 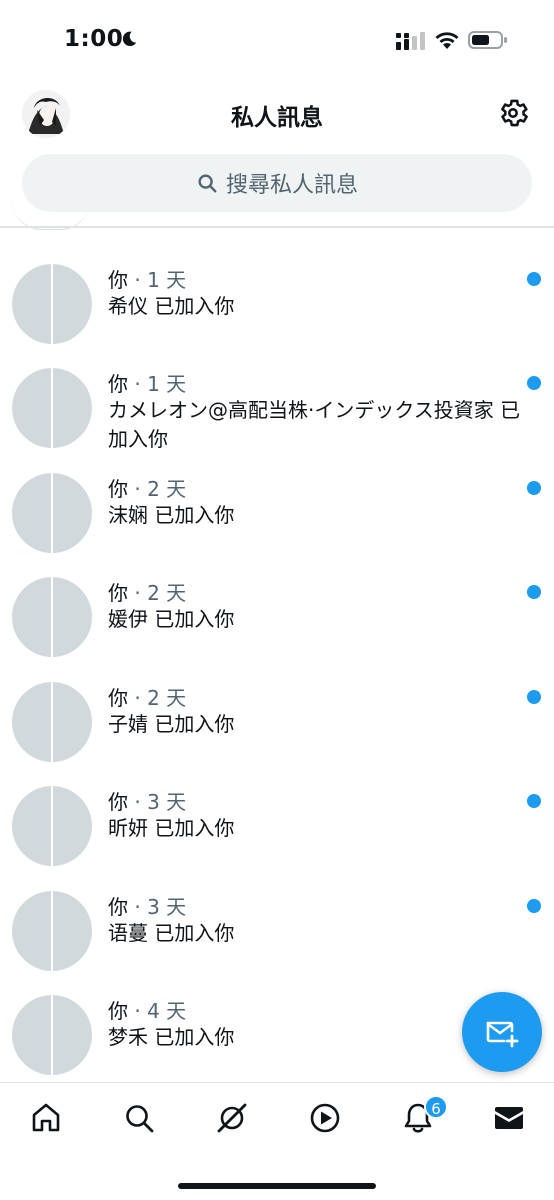 What do you see at coordinates (325, 1118) in the screenshot?
I see `video-icon` at bounding box center [325, 1118].